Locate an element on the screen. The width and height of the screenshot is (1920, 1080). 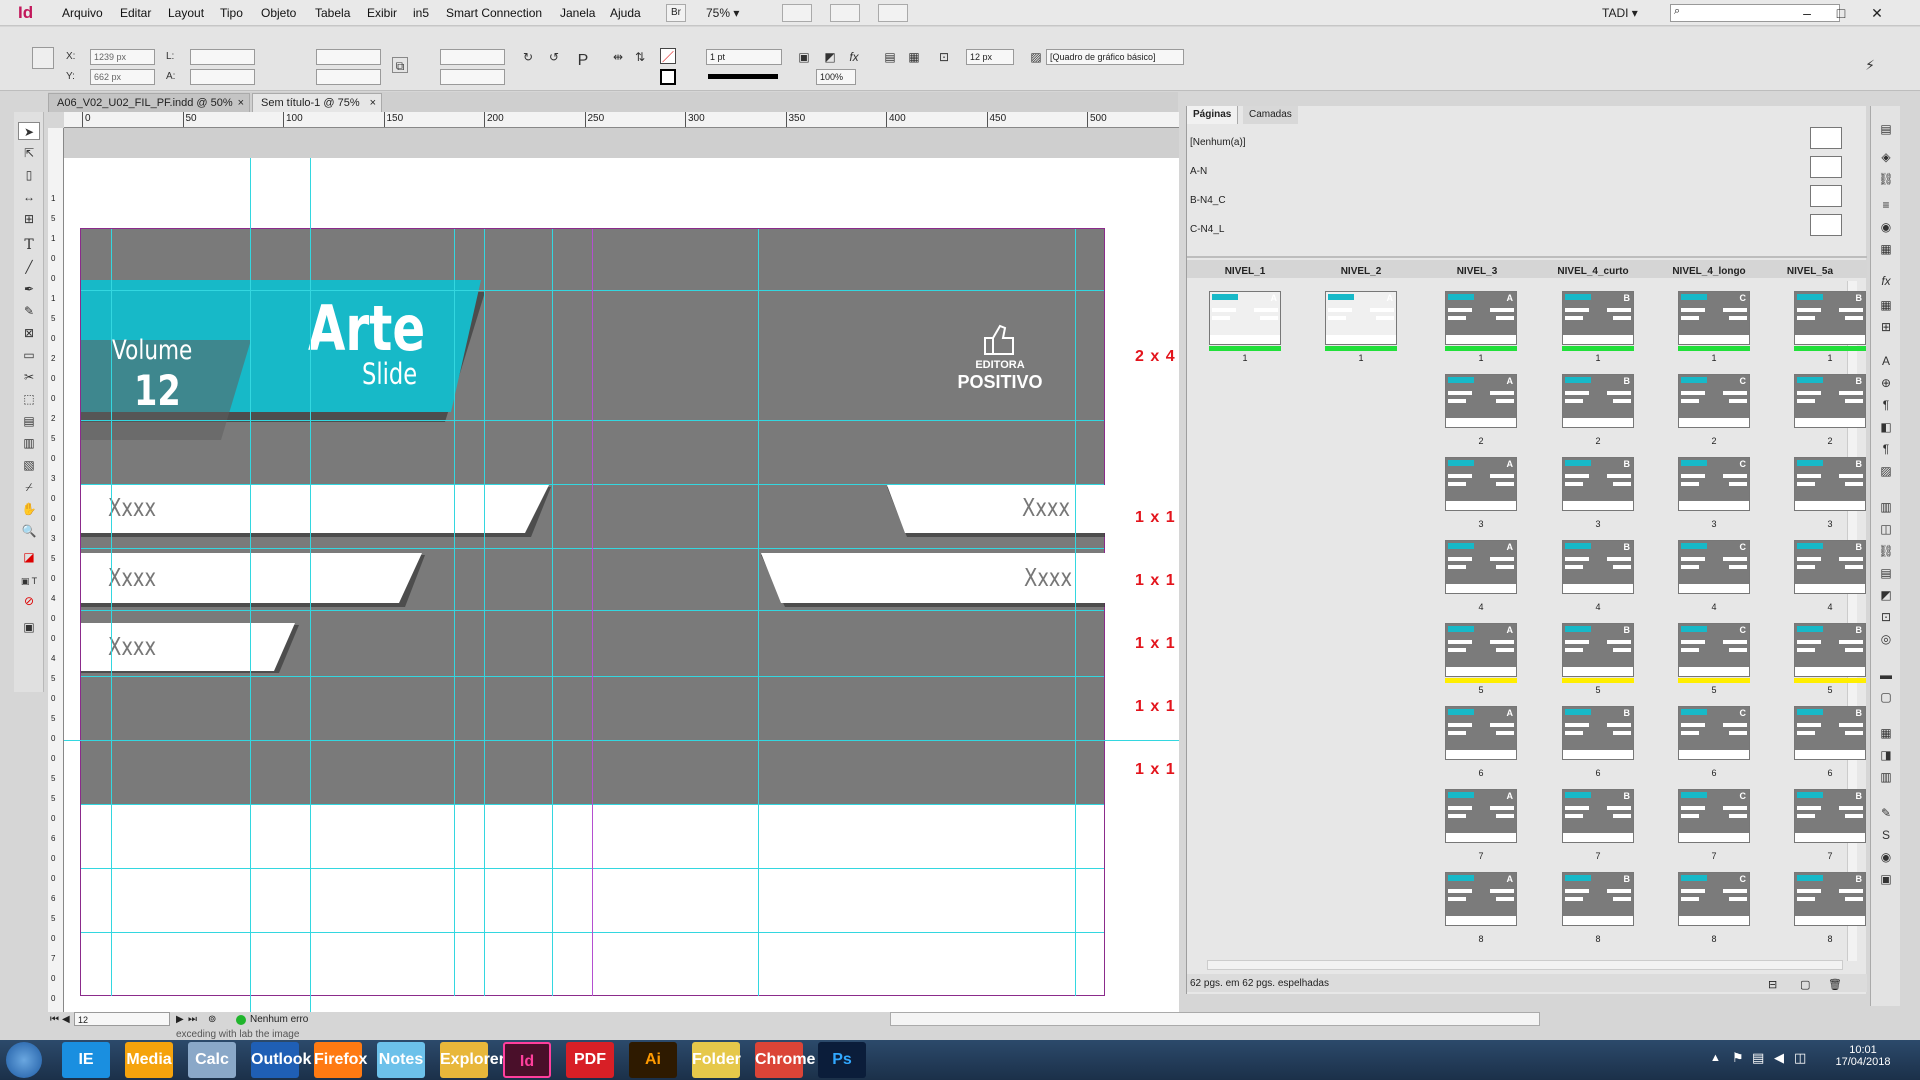
menu-layout: Layout is located at coordinates (186, 13).